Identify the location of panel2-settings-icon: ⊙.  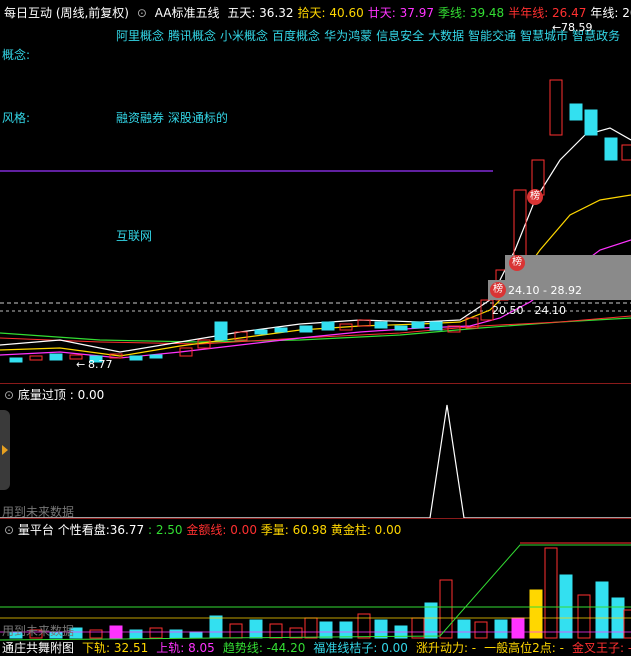
(9, 395).